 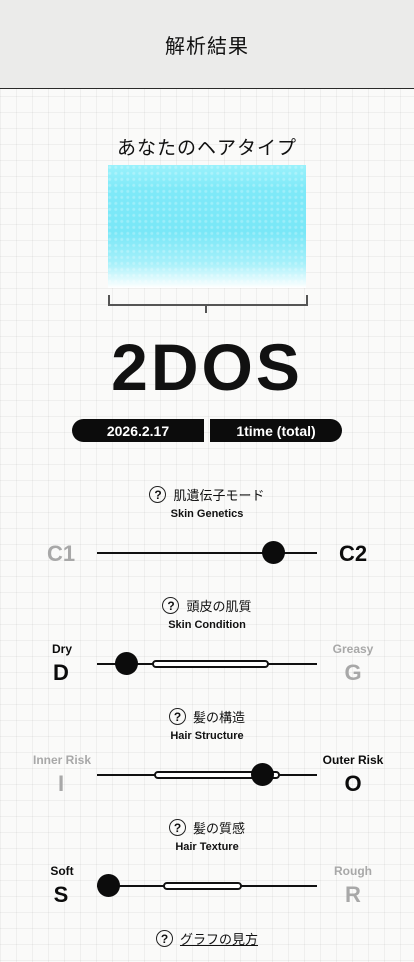 I want to click on axis-right-label: Greasy, so click(x=353, y=649).